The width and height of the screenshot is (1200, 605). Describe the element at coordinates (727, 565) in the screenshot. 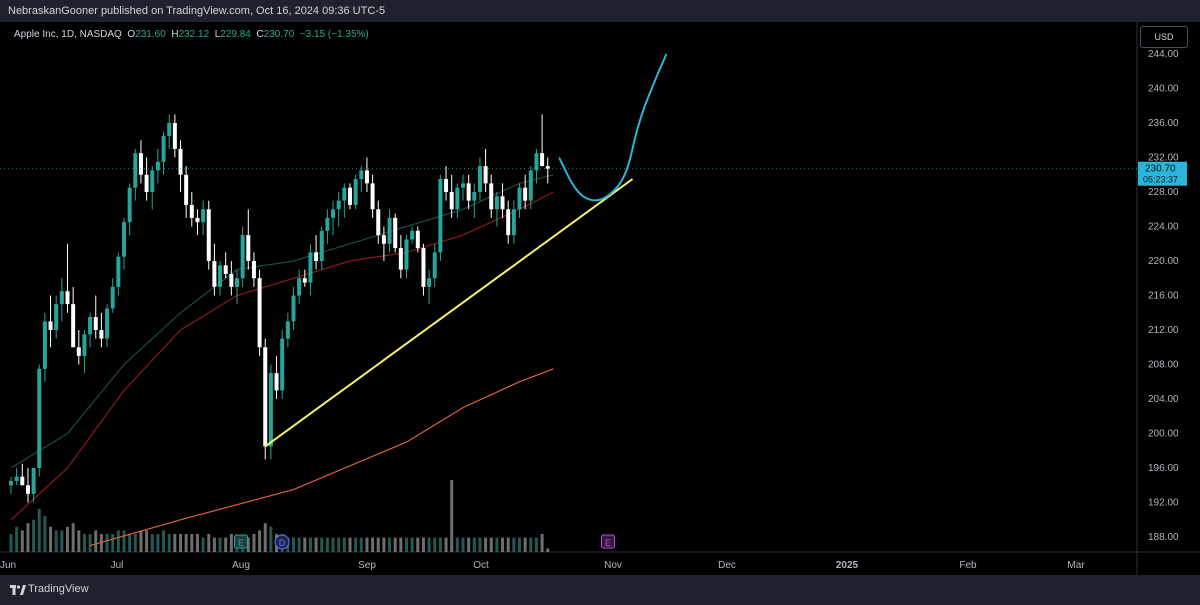

I see `x-tick-label: Dec` at that location.